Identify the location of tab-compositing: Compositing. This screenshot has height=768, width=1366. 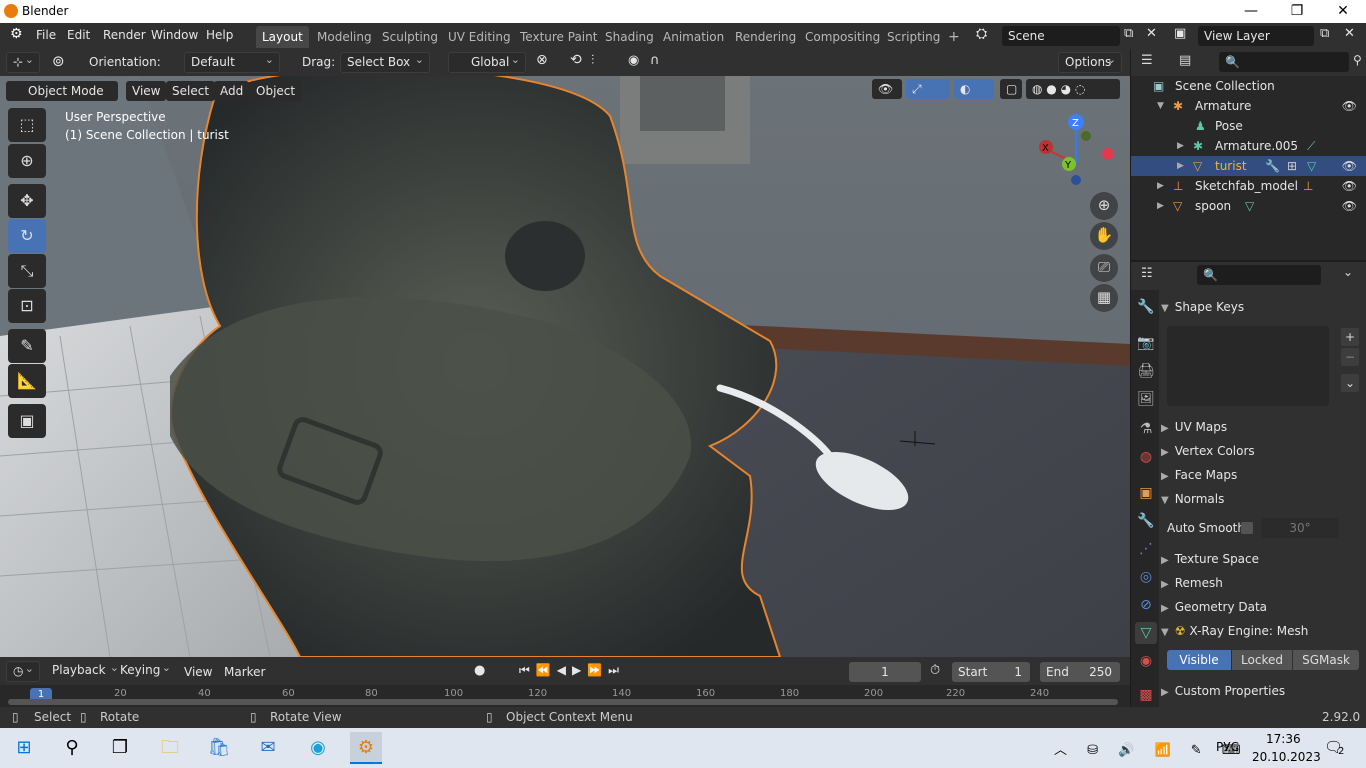
(842, 37).